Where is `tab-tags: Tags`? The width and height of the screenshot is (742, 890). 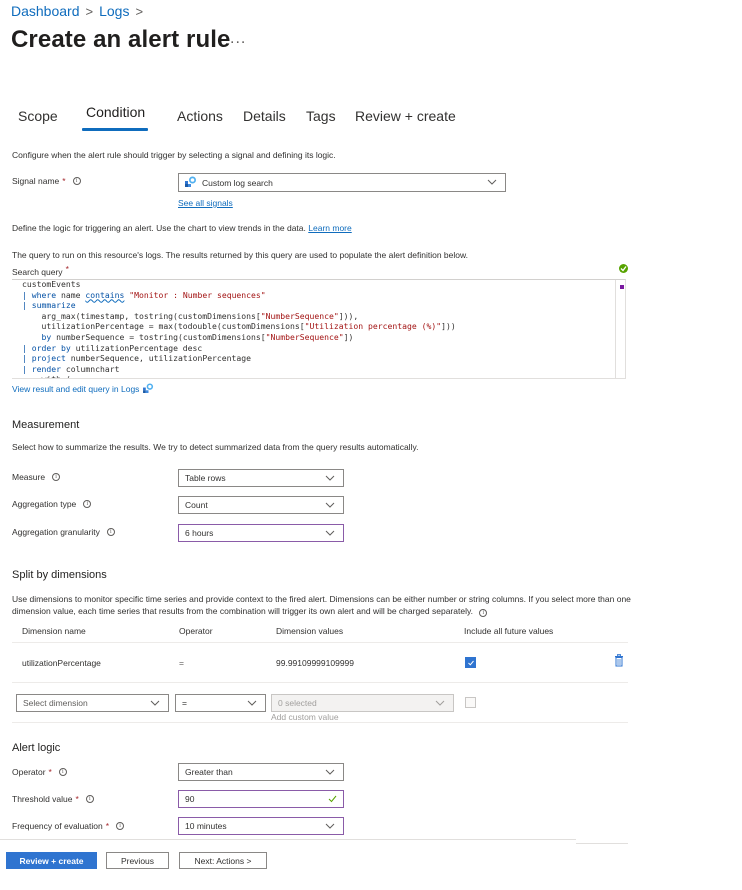
tab-tags: Tags is located at coordinates (321, 120).